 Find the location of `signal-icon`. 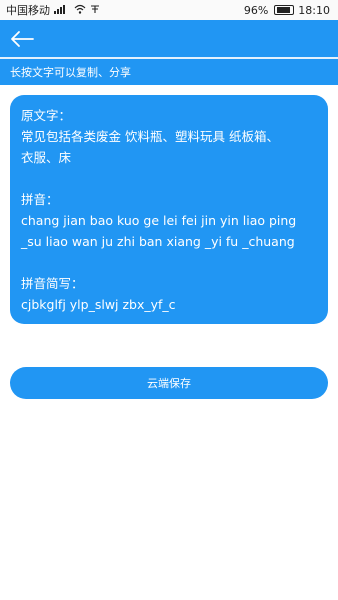

signal-icon is located at coordinates (62, 10).